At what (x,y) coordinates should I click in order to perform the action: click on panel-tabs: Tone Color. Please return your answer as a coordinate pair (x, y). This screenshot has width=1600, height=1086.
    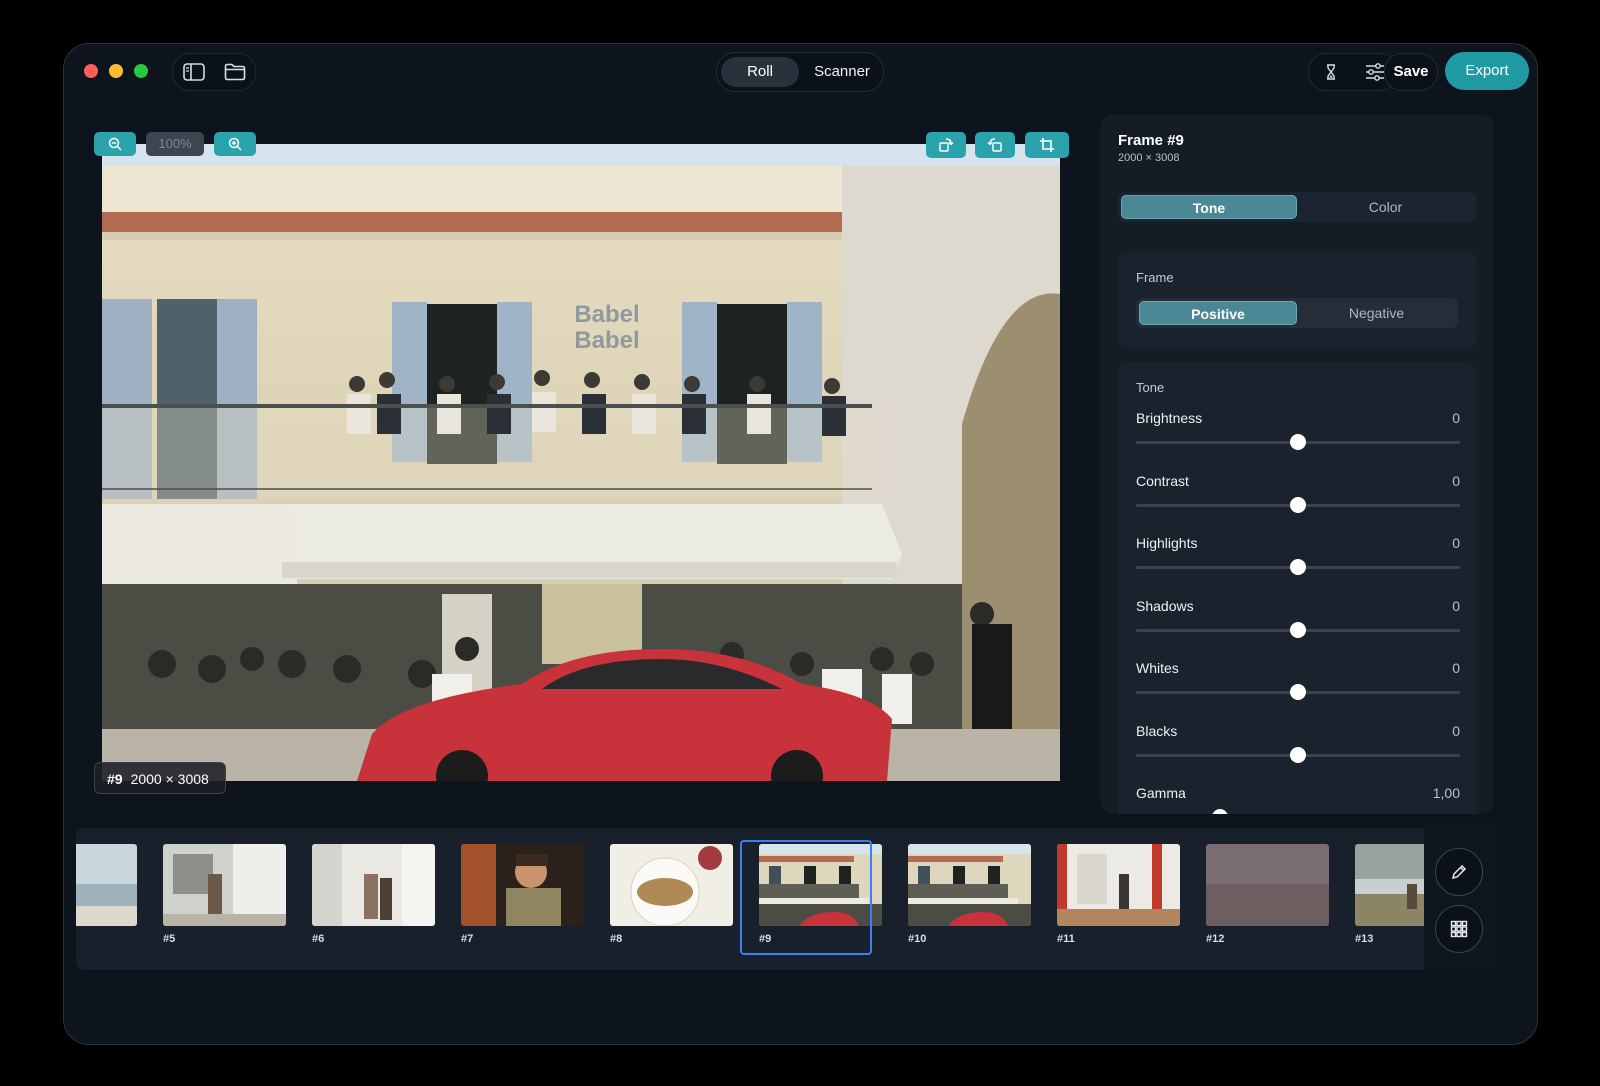
    Looking at the image, I should click on (1297, 207).